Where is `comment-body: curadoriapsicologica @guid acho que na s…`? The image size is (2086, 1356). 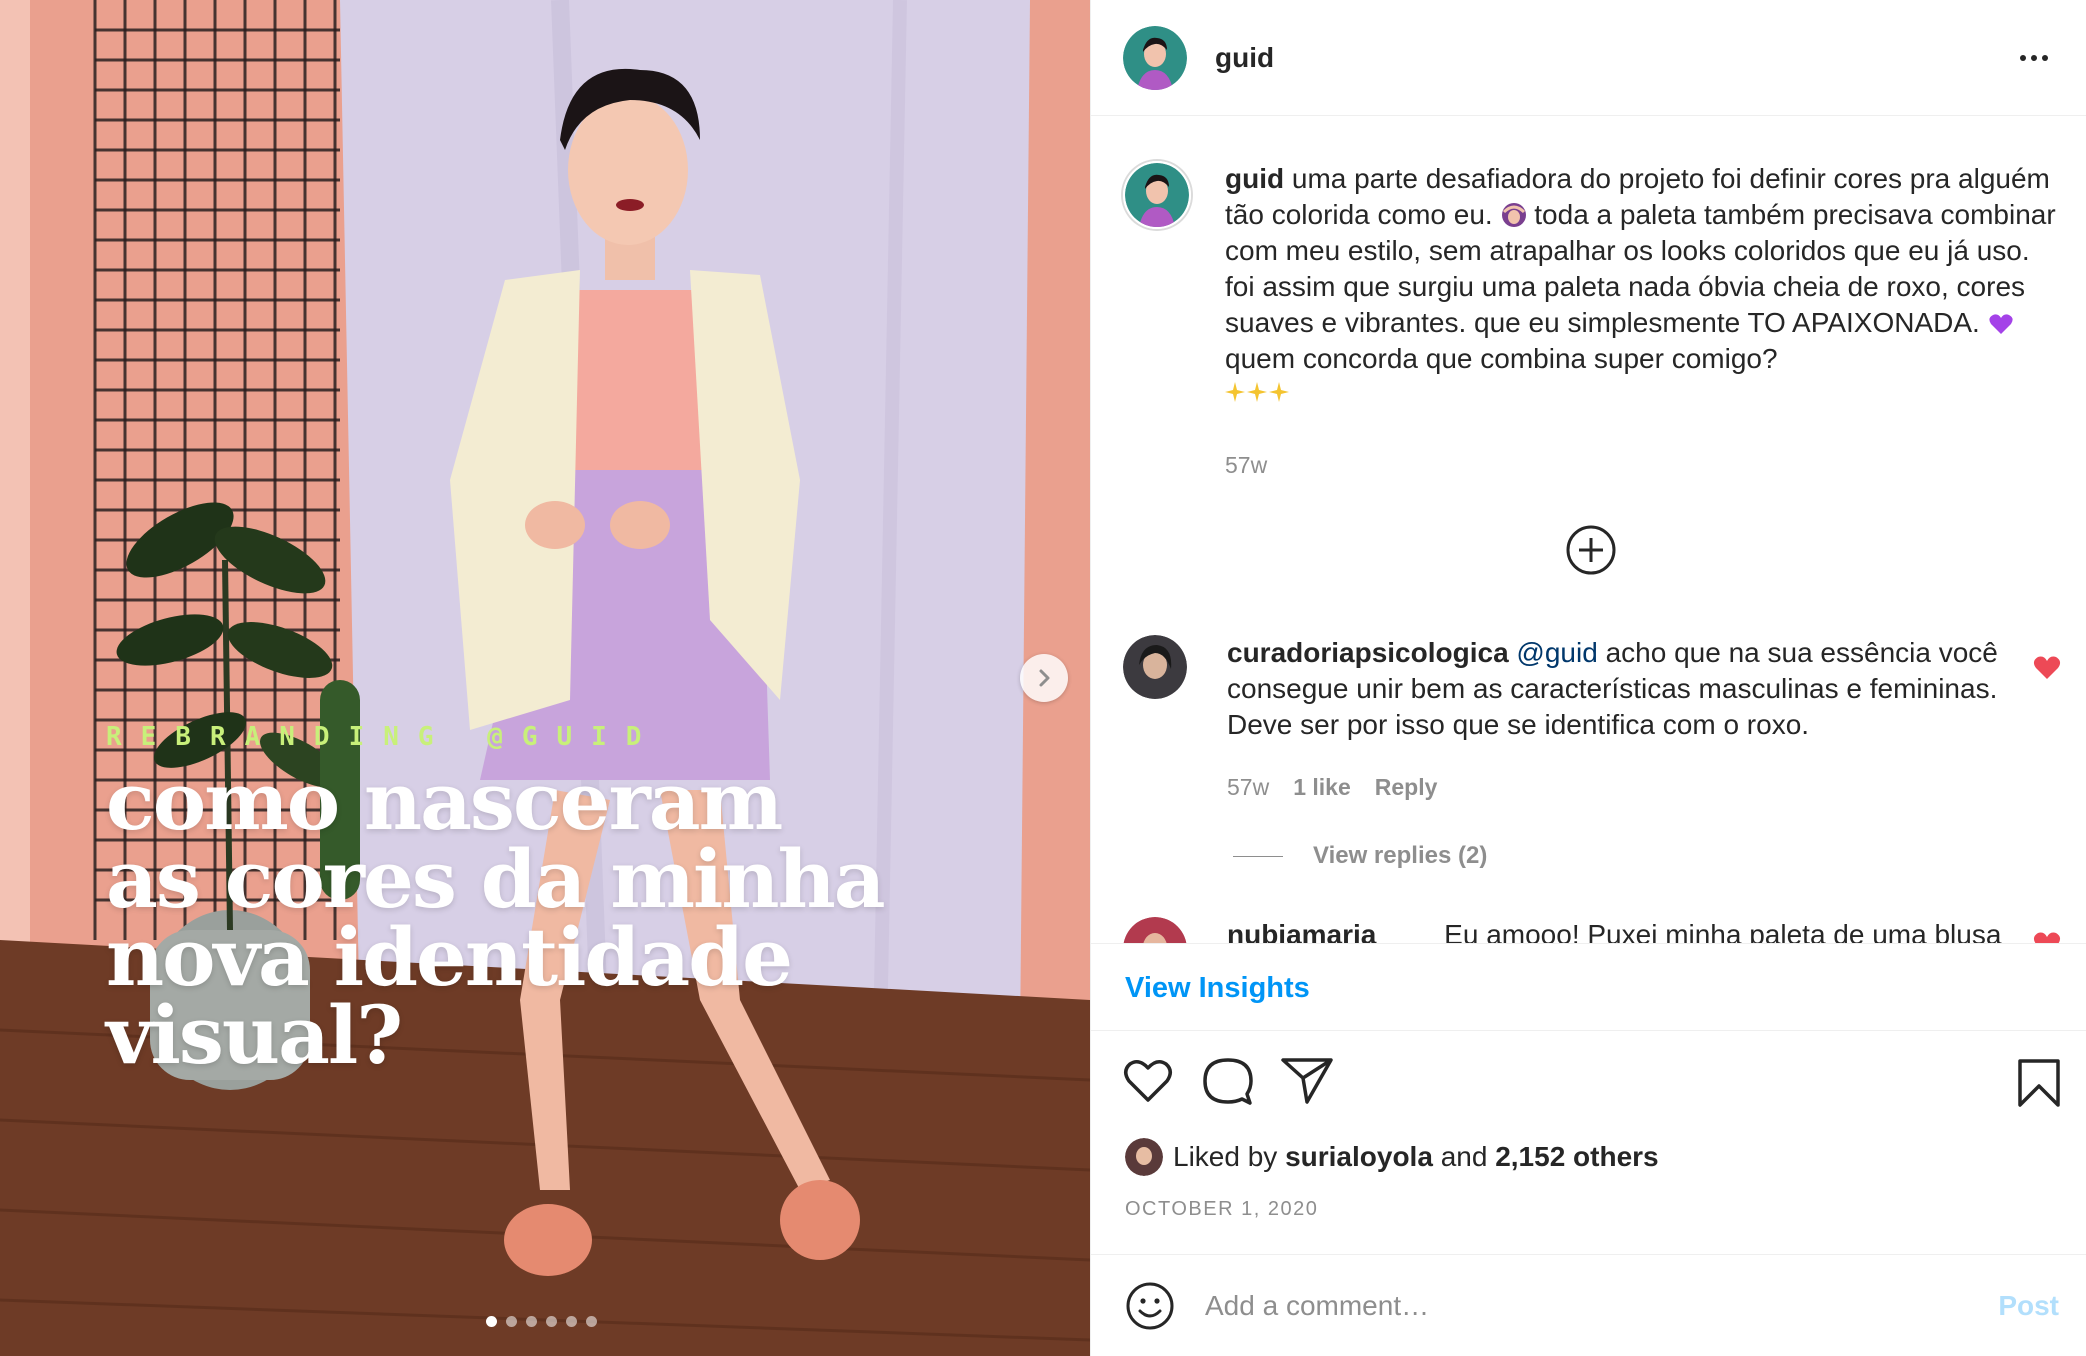
comment-body: curadoriapsicologica @guid acho que na s… is located at coordinates (1622, 720).